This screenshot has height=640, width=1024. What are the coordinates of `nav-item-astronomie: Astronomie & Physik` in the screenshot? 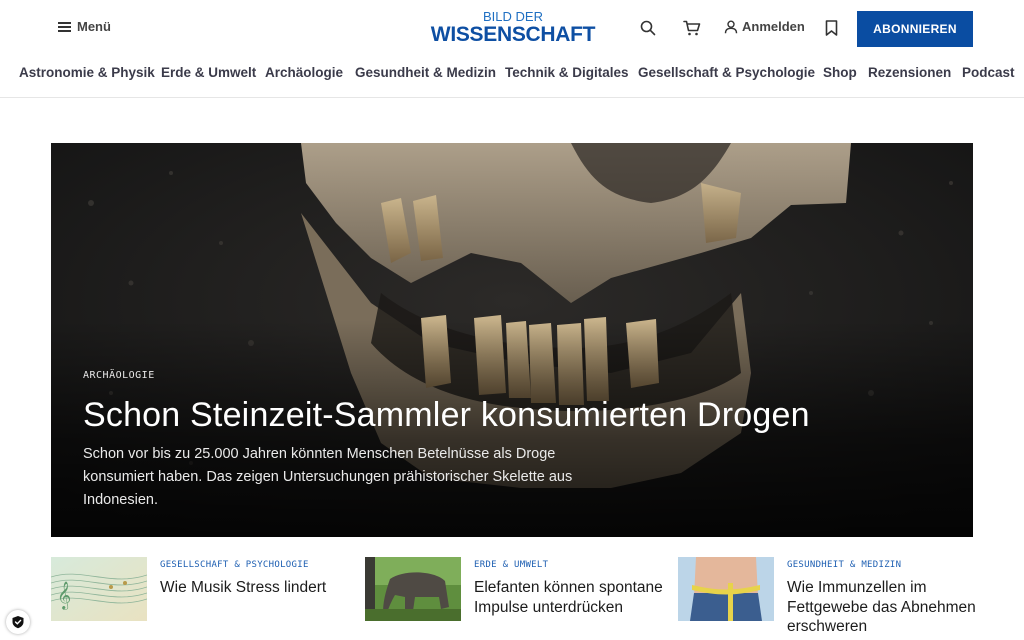 It's located at (87, 72).